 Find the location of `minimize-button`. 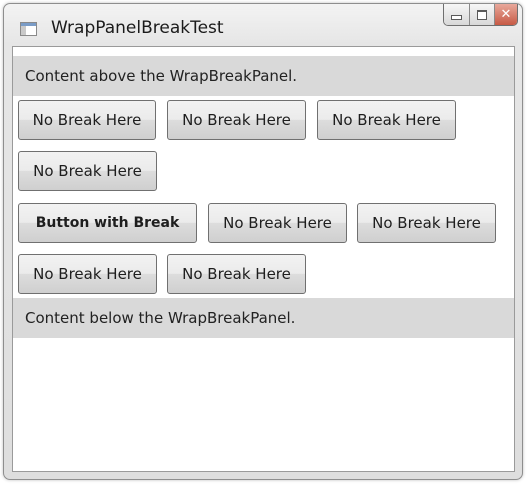

minimize-button is located at coordinates (457, 14).